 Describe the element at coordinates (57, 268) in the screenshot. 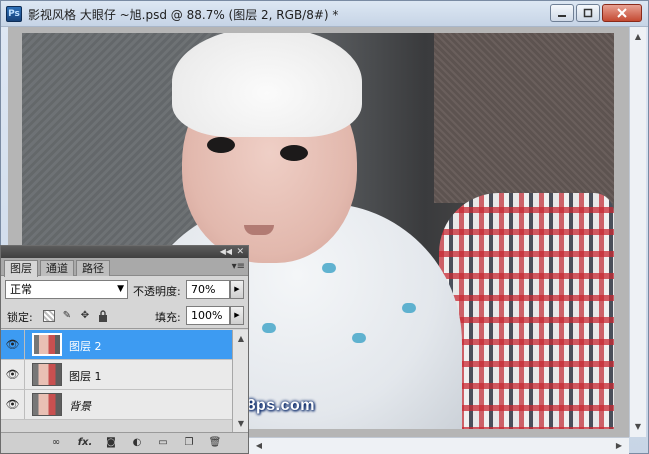

I see `tab-channels: 通道` at that location.